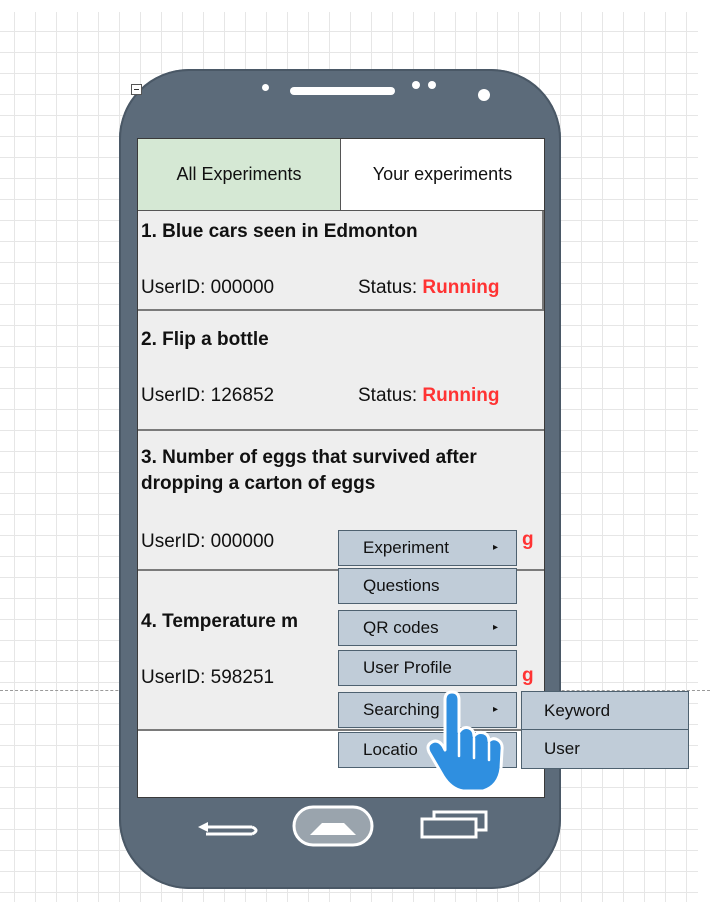 The image size is (710, 914). I want to click on menu-item-label: Questions, so click(401, 585).